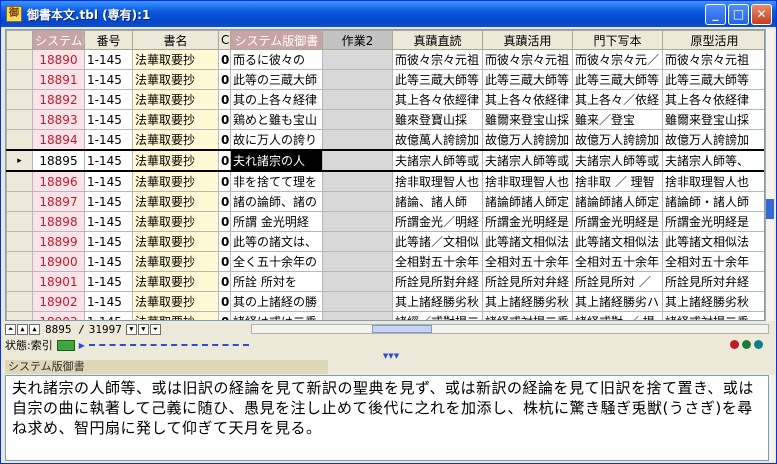  I want to click on cell-r2: 而彼々宗々元祖, so click(527, 59).